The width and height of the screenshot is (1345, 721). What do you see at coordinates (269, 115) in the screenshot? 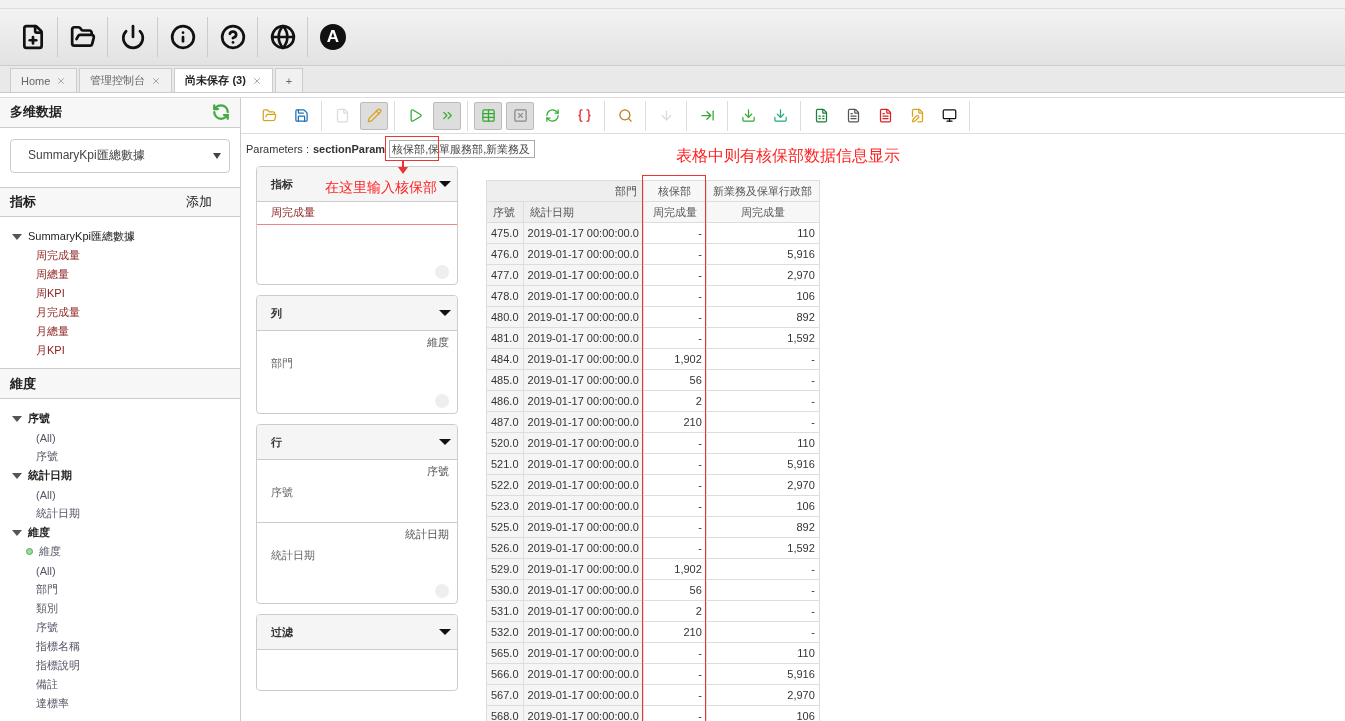
I see `folder-icon` at bounding box center [269, 115].